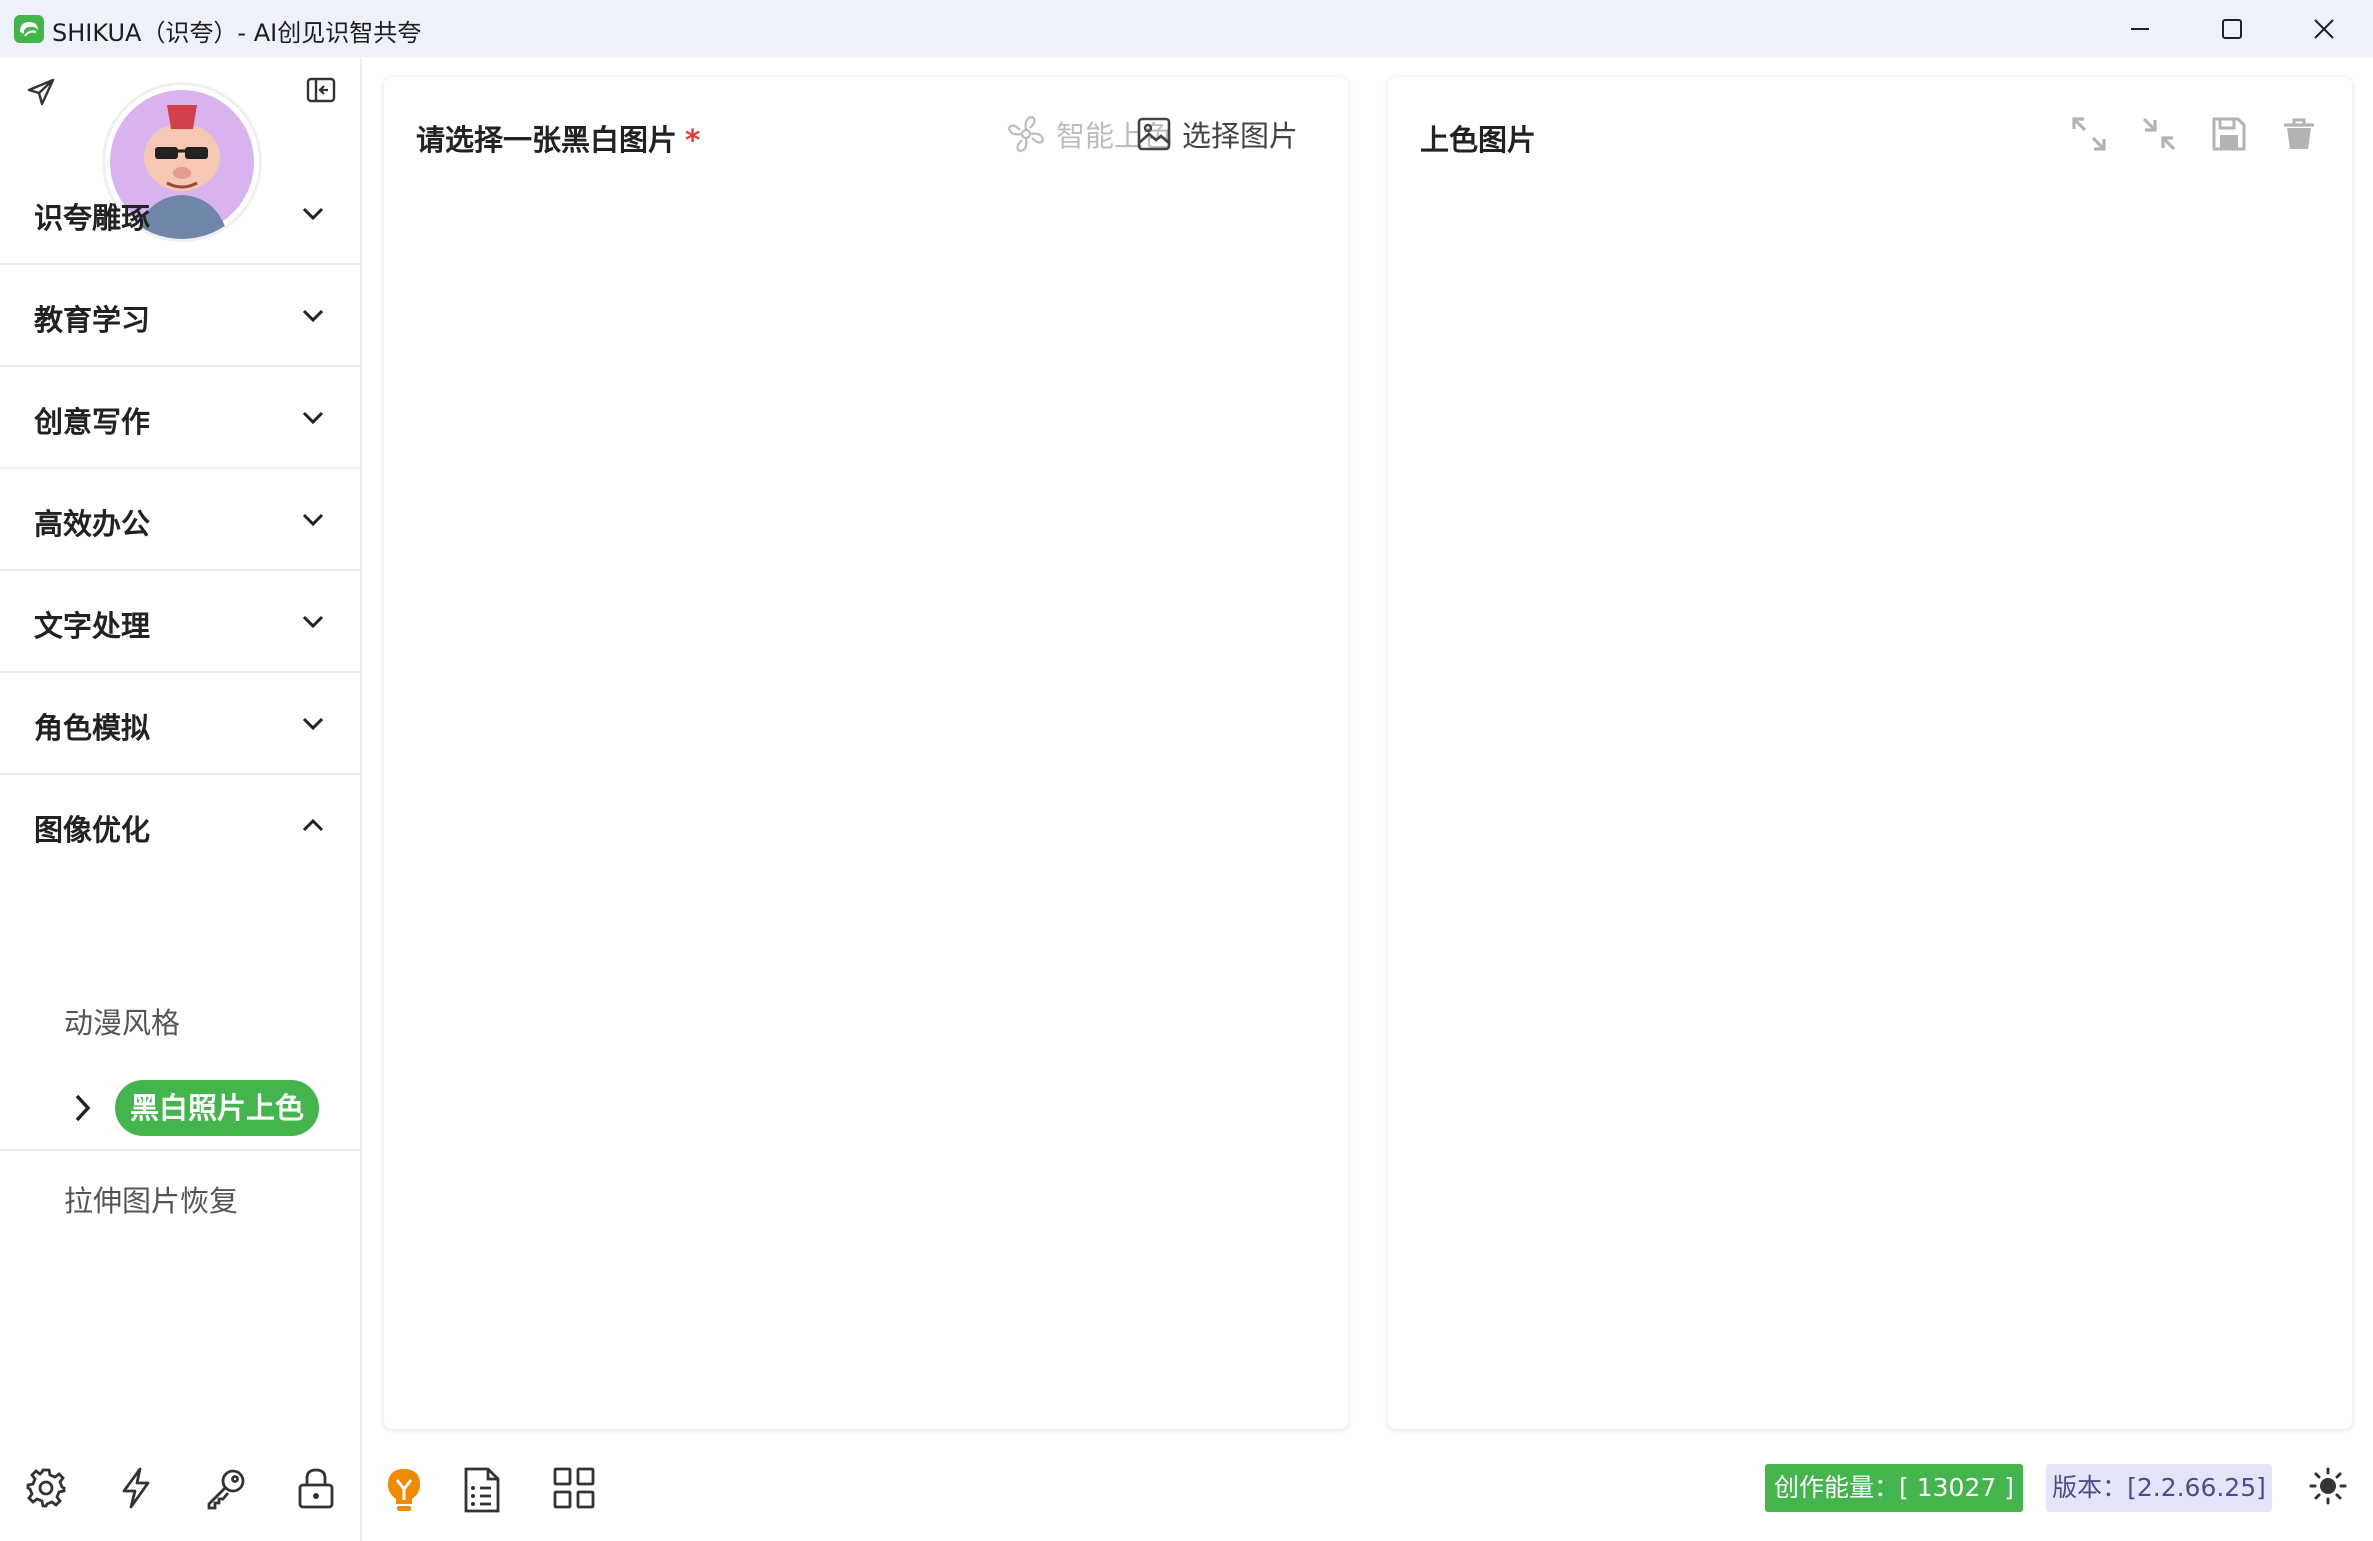 The image size is (2373, 1541). What do you see at coordinates (136, 1488) in the screenshot?
I see `flash-icon` at bounding box center [136, 1488].